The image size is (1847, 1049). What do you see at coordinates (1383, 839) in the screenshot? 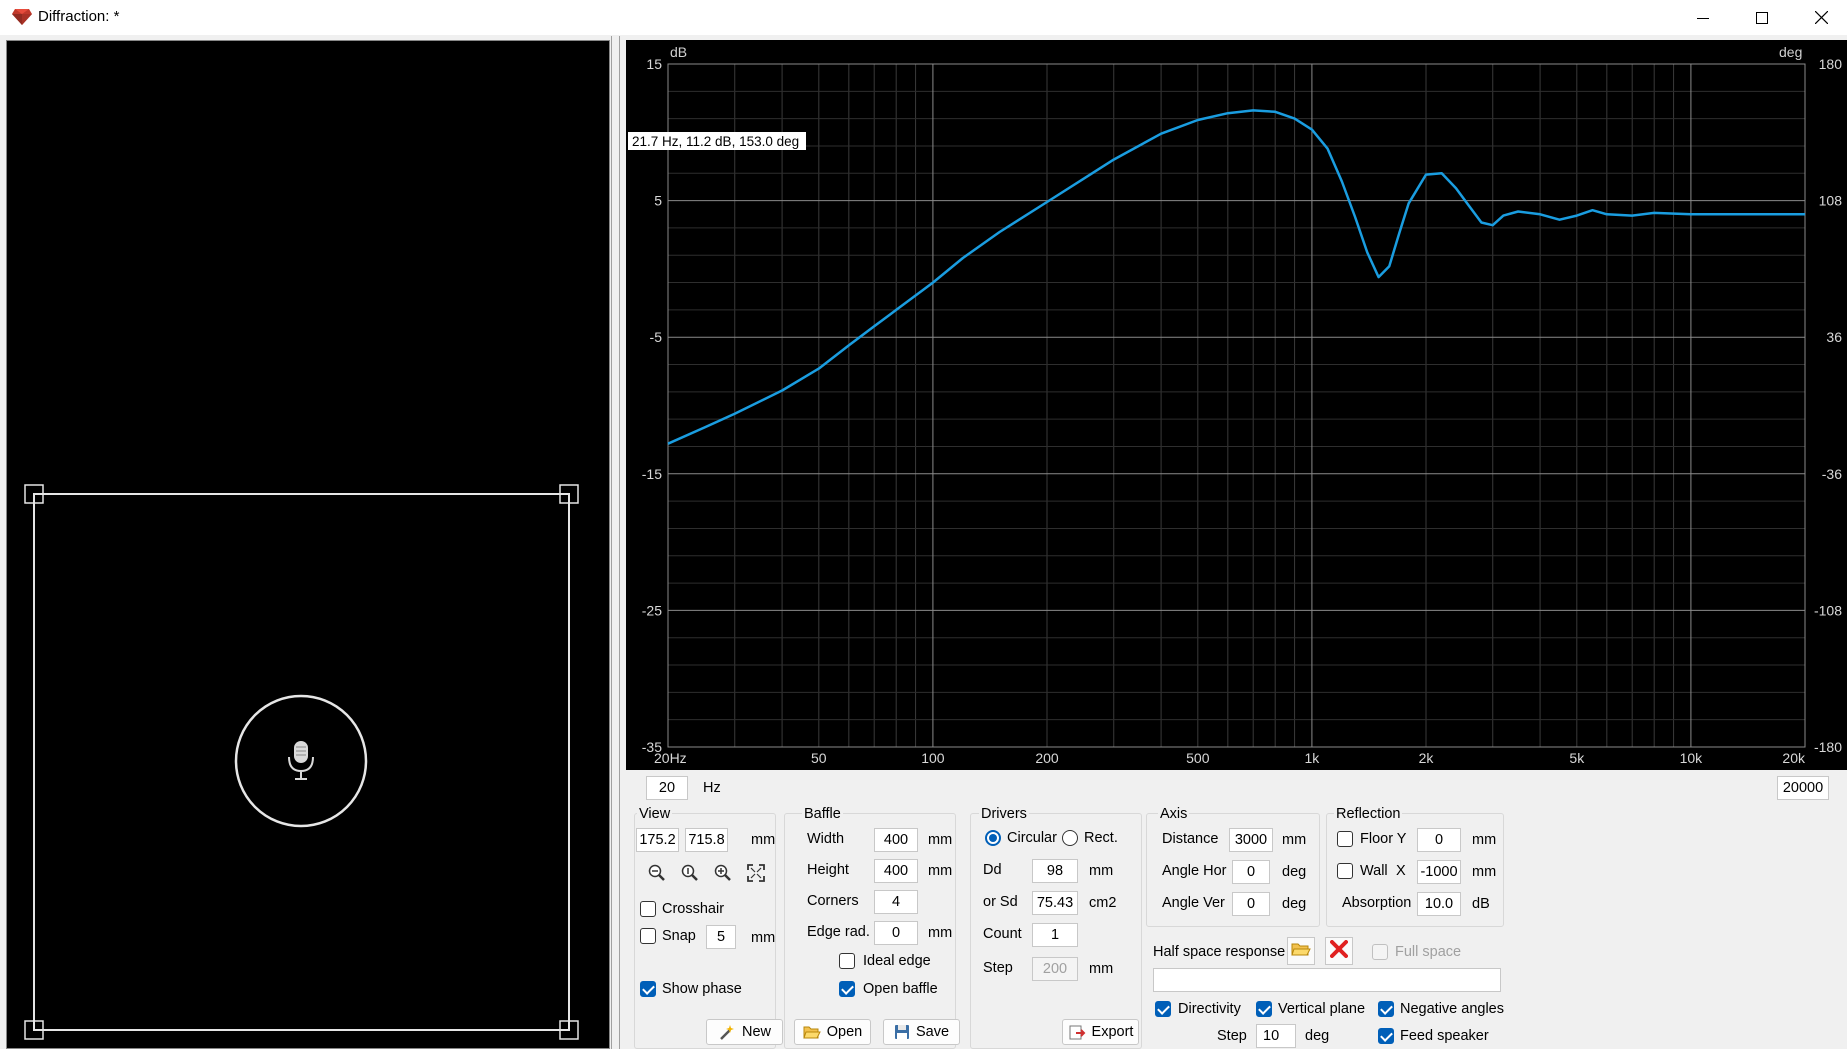
I see `floor-label: Floor Y` at bounding box center [1383, 839].